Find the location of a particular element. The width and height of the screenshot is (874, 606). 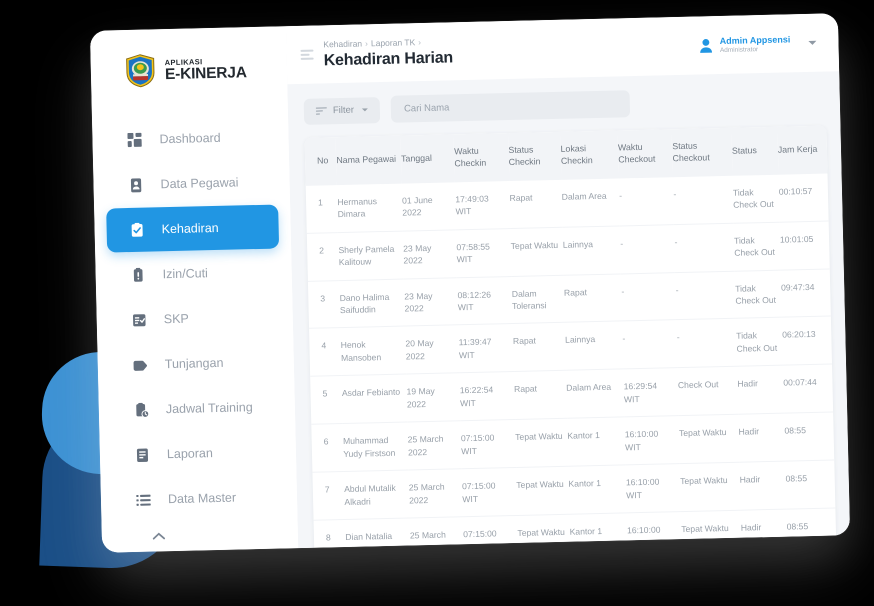

cell-no: 6 is located at coordinates (327, 448).